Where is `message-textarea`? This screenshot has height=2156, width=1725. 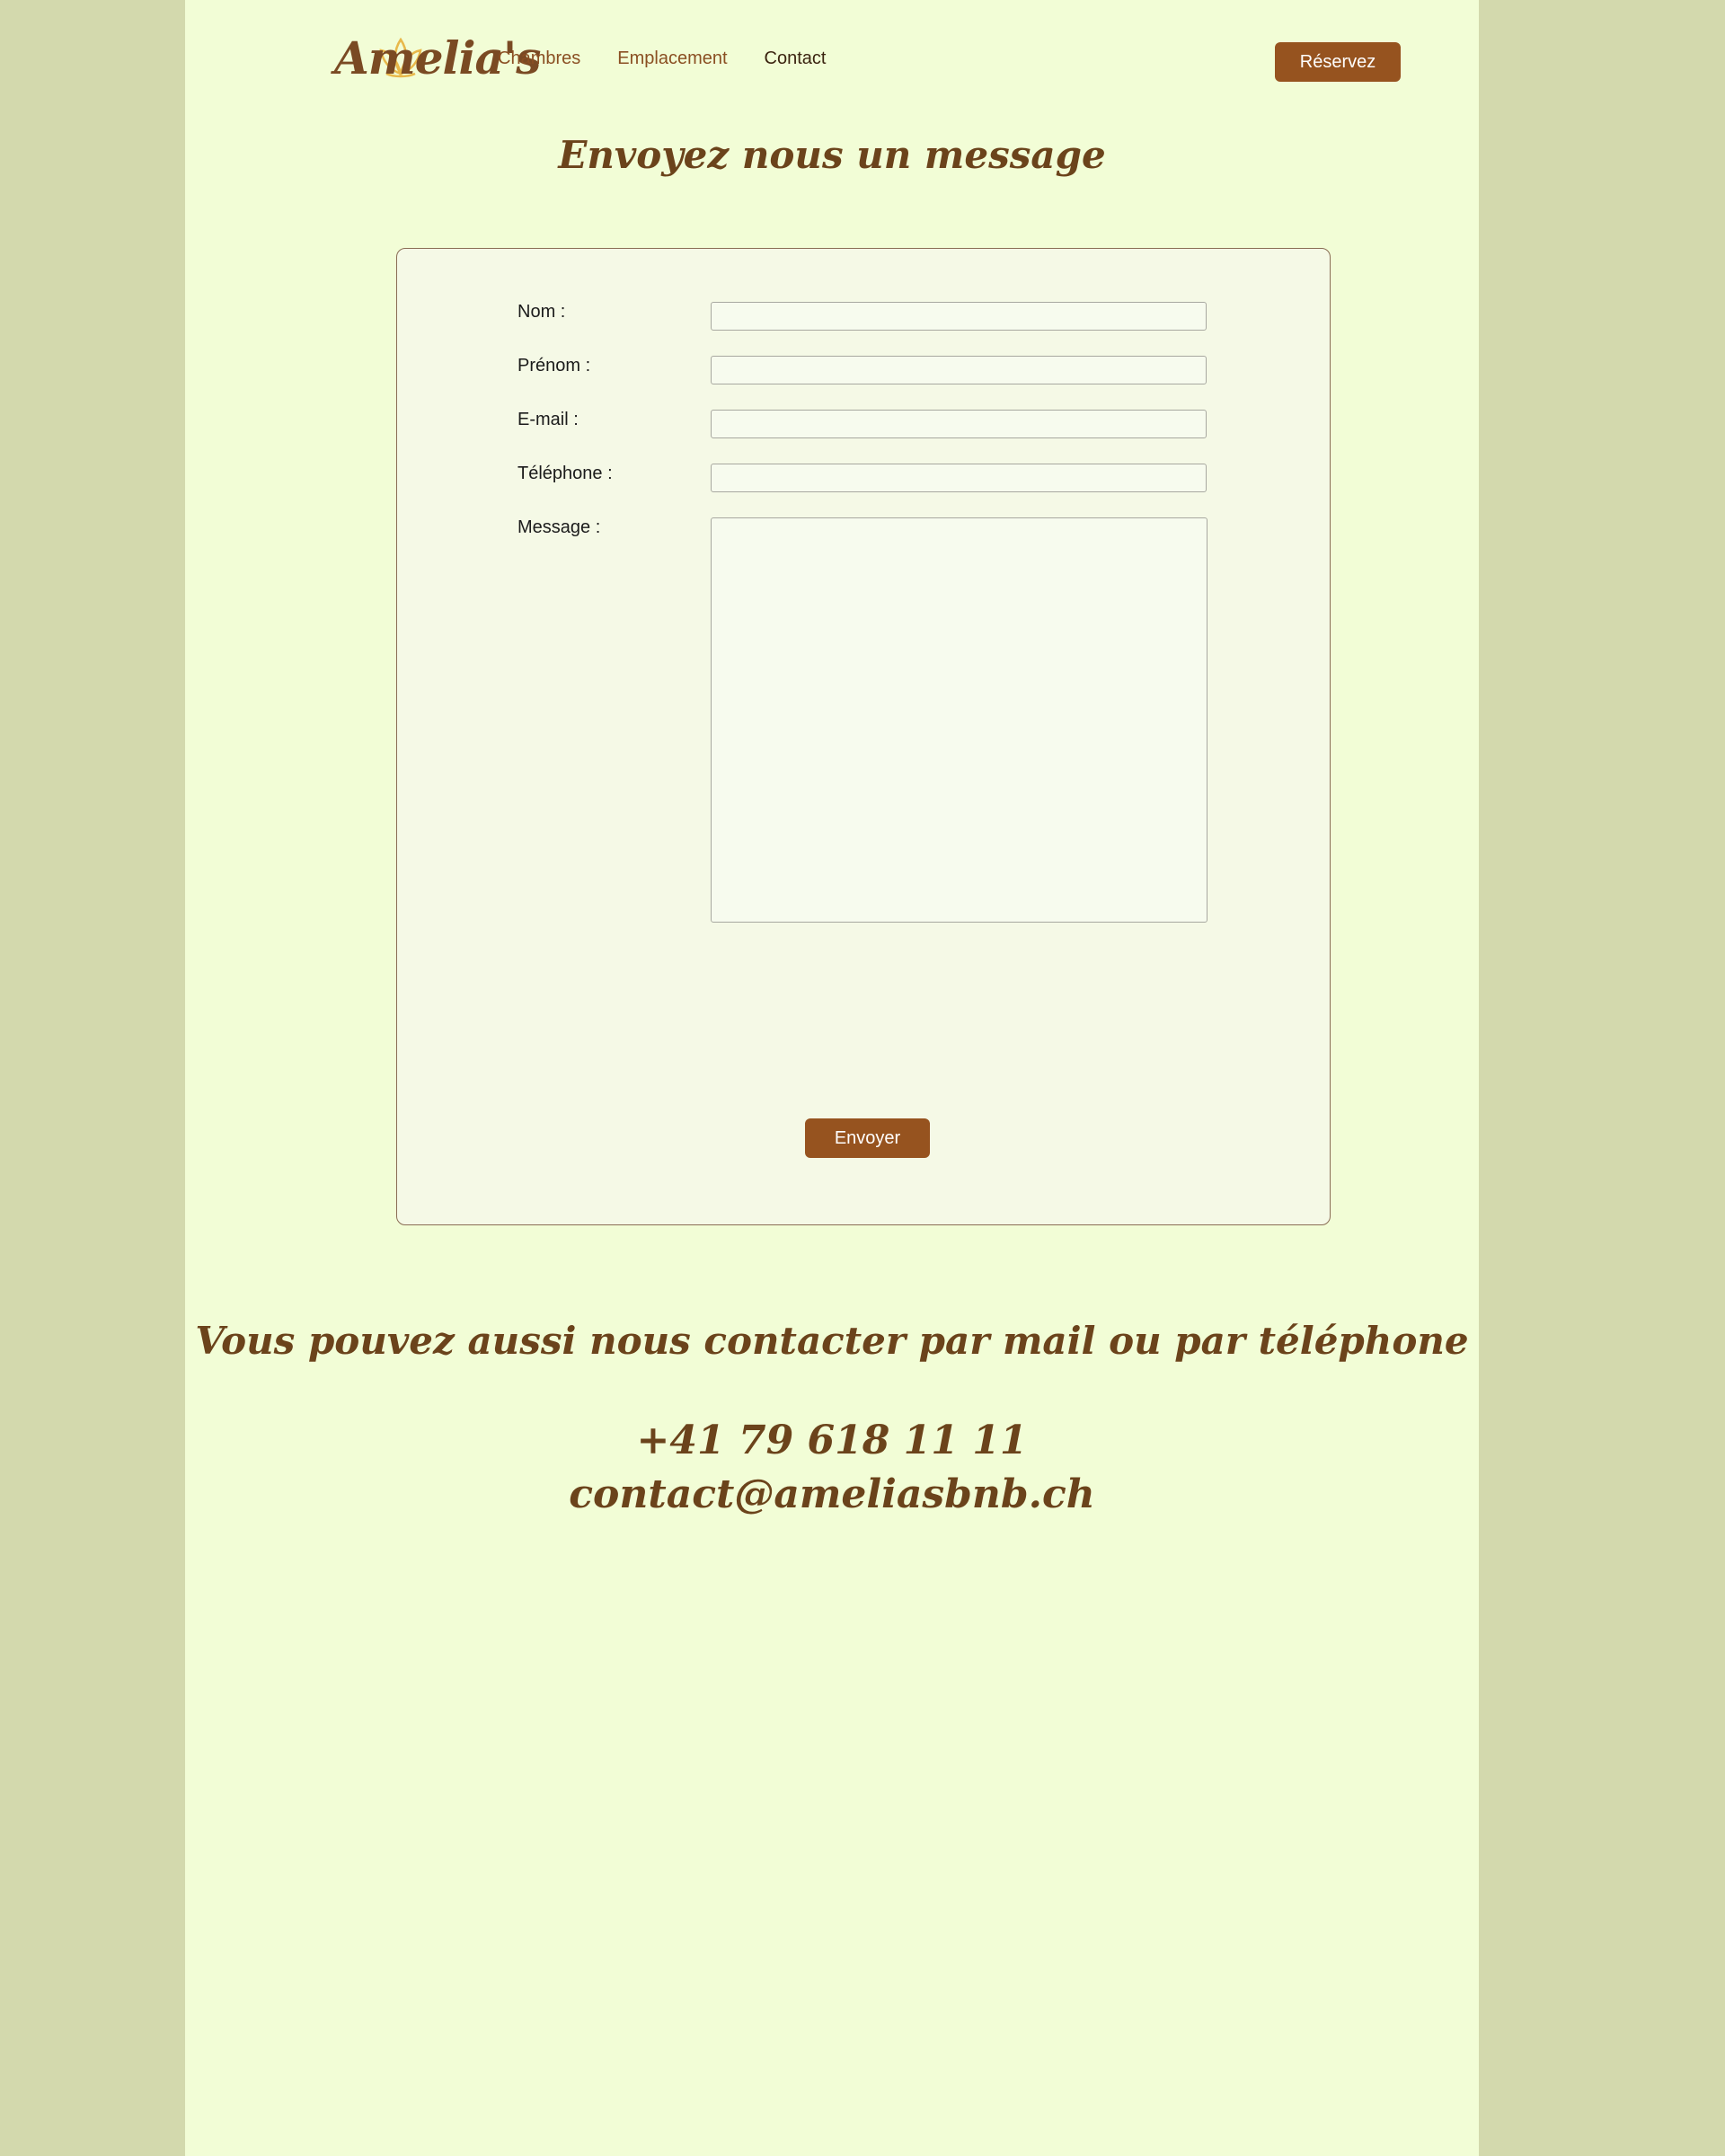
message-textarea is located at coordinates (959, 720).